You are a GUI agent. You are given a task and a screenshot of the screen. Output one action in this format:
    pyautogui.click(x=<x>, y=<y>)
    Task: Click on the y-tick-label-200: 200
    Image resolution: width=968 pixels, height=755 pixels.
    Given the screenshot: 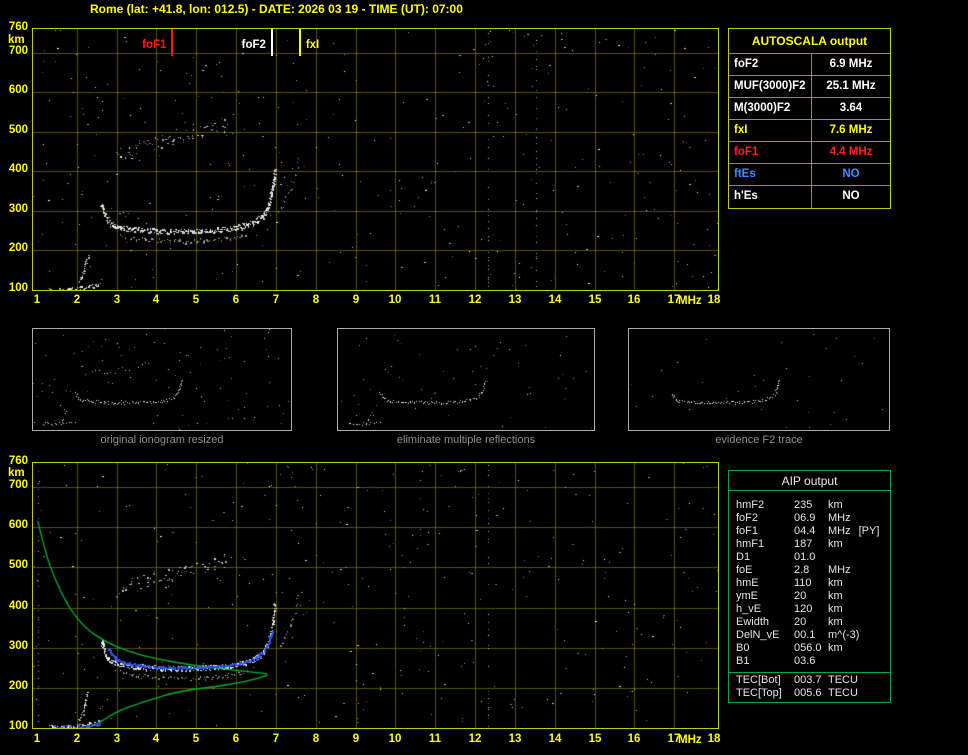 What is the action you would take?
    pyautogui.click(x=18, y=686)
    